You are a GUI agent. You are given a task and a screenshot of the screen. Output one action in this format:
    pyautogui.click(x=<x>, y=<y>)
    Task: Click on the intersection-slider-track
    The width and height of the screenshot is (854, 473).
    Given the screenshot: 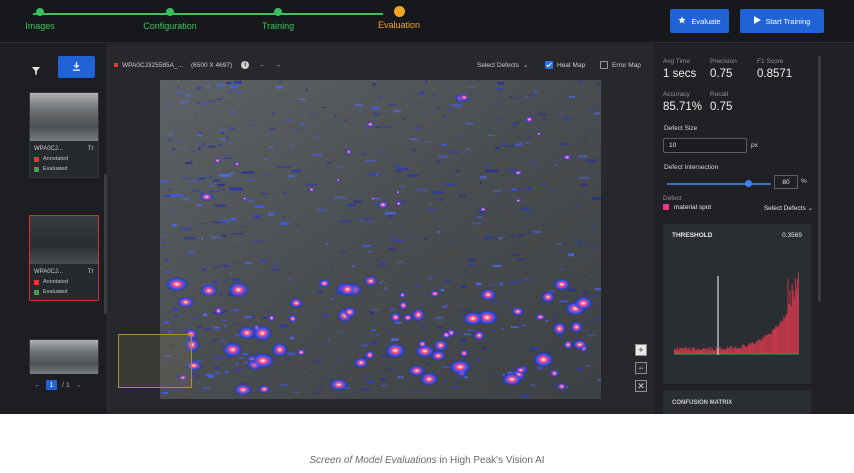 What is the action you would take?
    pyautogui.click(x=719, y=184)
    